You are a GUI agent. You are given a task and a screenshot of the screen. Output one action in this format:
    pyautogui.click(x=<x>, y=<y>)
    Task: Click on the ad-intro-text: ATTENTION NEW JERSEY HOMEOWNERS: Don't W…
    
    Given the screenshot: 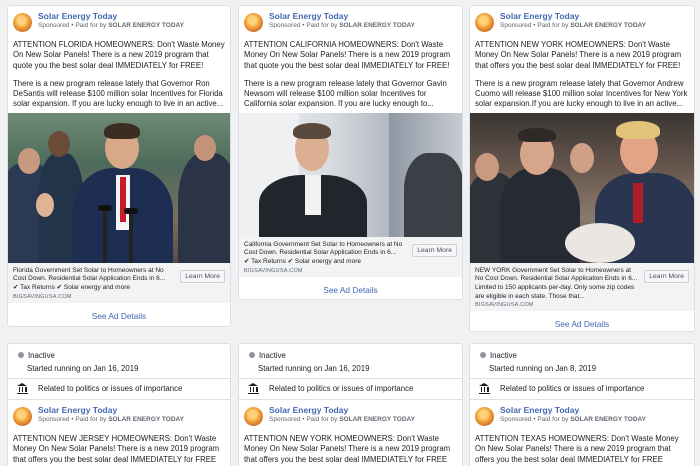 What is the action you would take?
    pyautogui.click(x=116, y=449)
    